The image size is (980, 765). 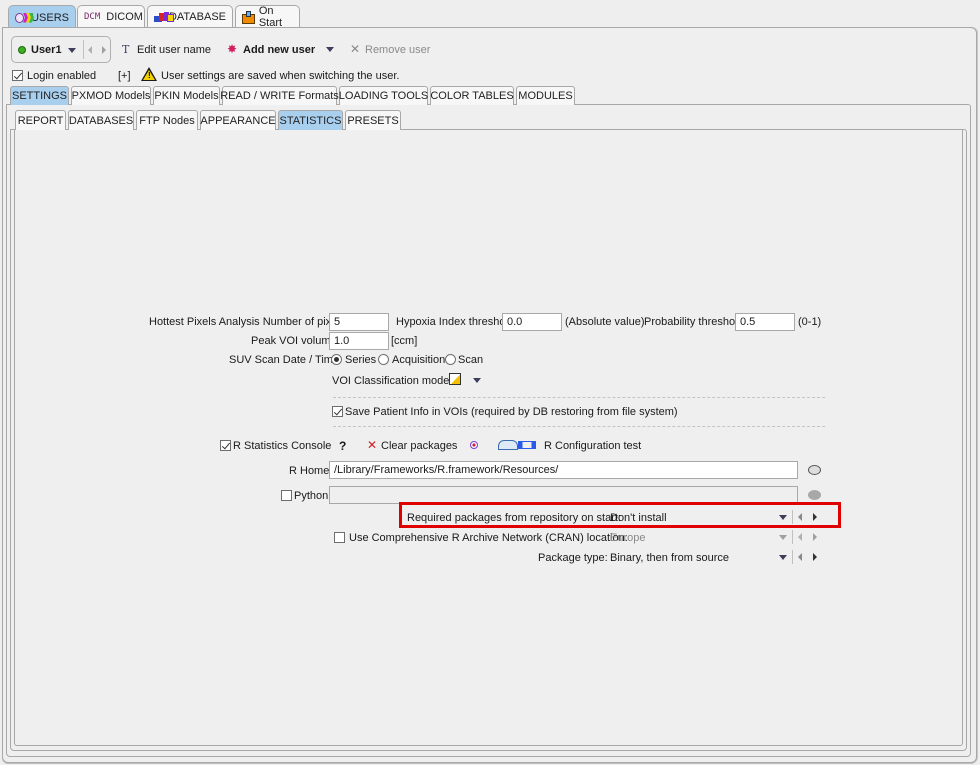 What do you see at coordinates (111, 95) in the screenshot?
I see `tab-pxmod-models: PXMOD Models` at bounding box center [111, 95].